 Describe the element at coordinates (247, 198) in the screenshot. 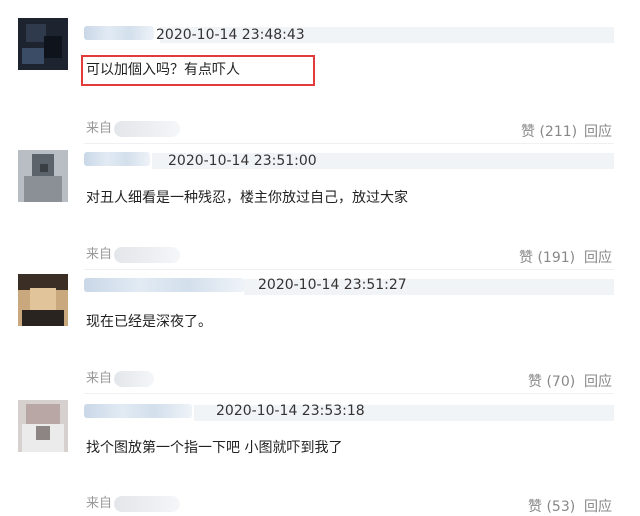

I see `comment-text: 对丑人细看是一种残忍，楼主你放过自己，放过大家` at that location.